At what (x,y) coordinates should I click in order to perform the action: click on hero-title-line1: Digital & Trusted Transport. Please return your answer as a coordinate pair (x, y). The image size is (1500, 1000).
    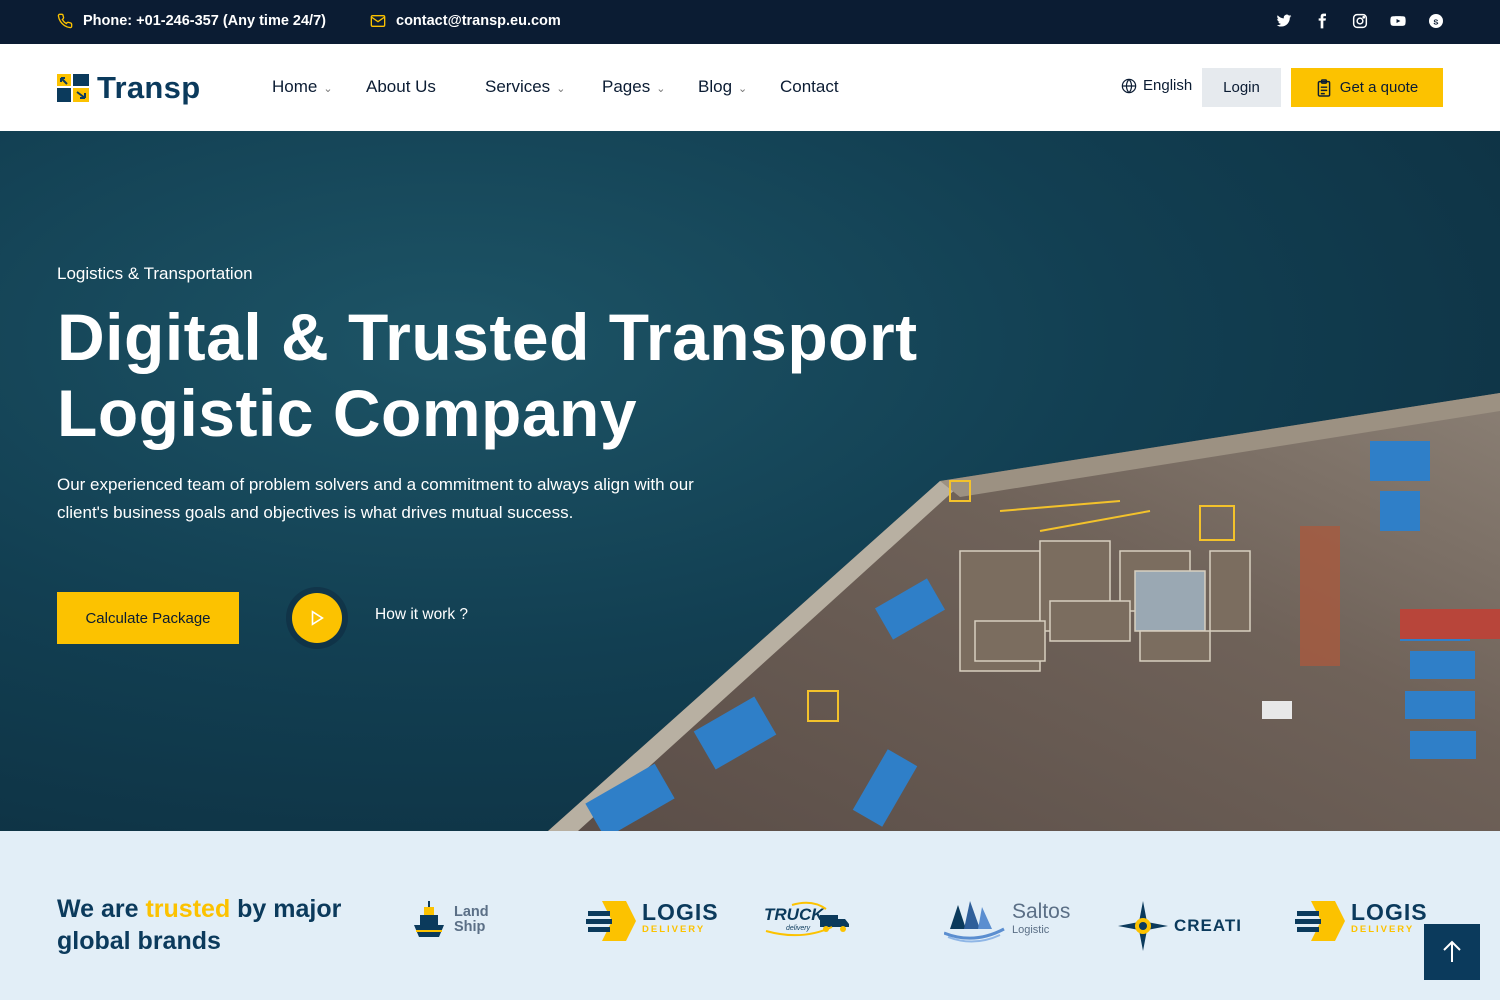
    Looking at the image, I should click on (487, 337).